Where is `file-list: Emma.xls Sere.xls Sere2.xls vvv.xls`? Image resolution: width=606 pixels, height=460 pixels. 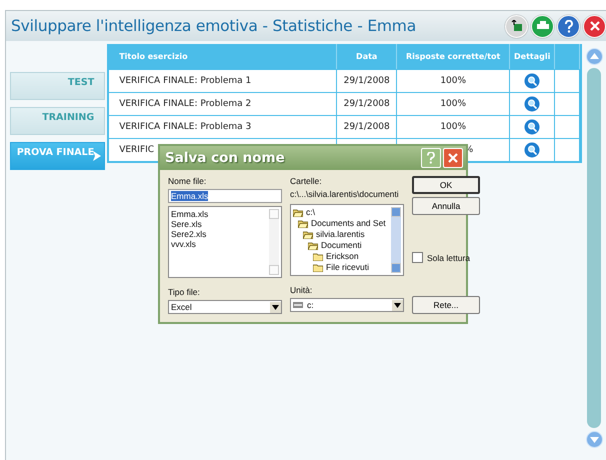
file-list: Emma.xls Sere.xls Sere2.xls vvv.xls is located at coordinates (225, 242).